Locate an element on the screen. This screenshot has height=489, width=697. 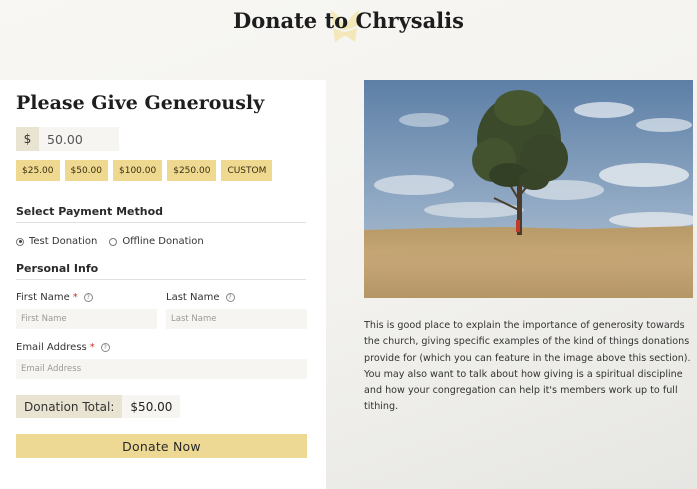
offline-donation-radio is located at coordinates (113, 241).